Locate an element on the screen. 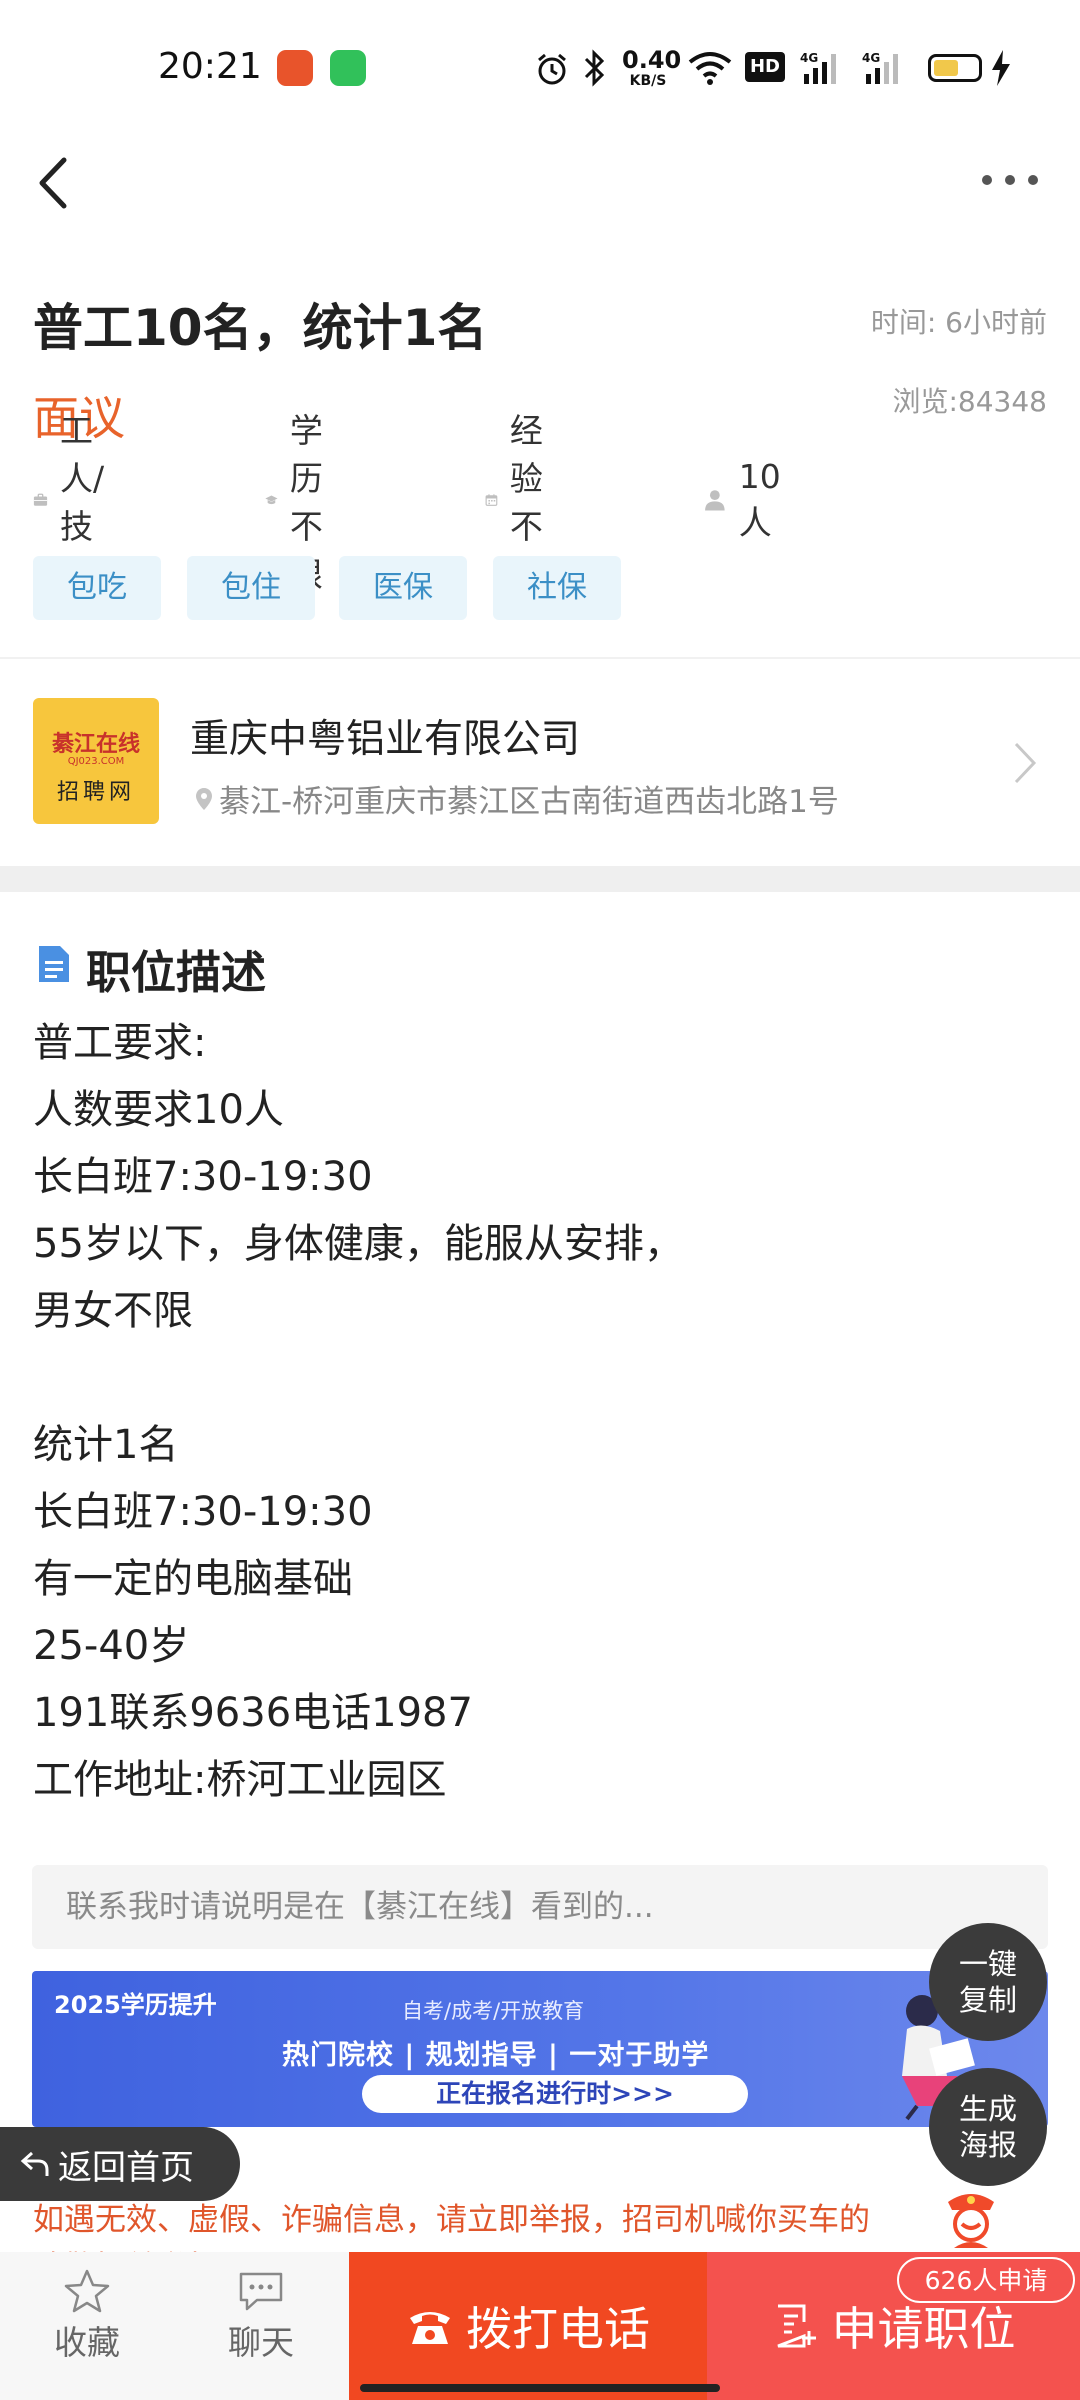  description-line: 25-40岁 is located at coordinates (111, 1646).